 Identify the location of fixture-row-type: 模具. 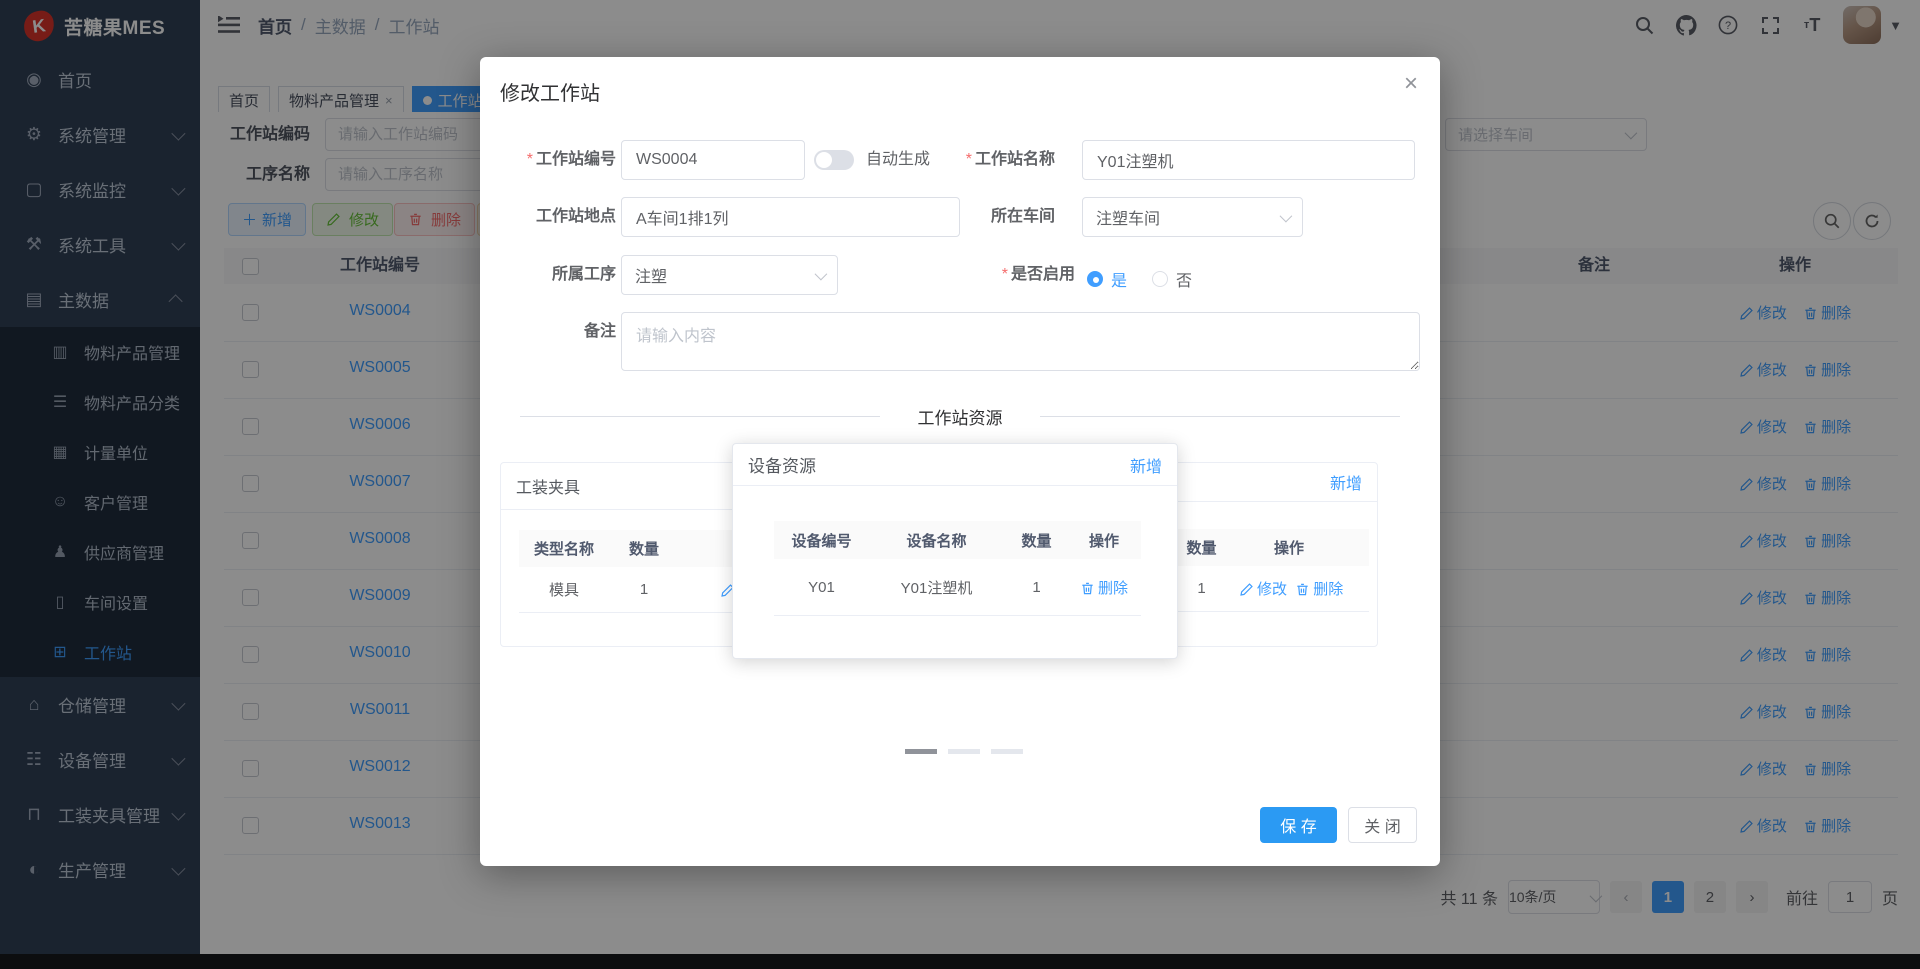
(563, 590).